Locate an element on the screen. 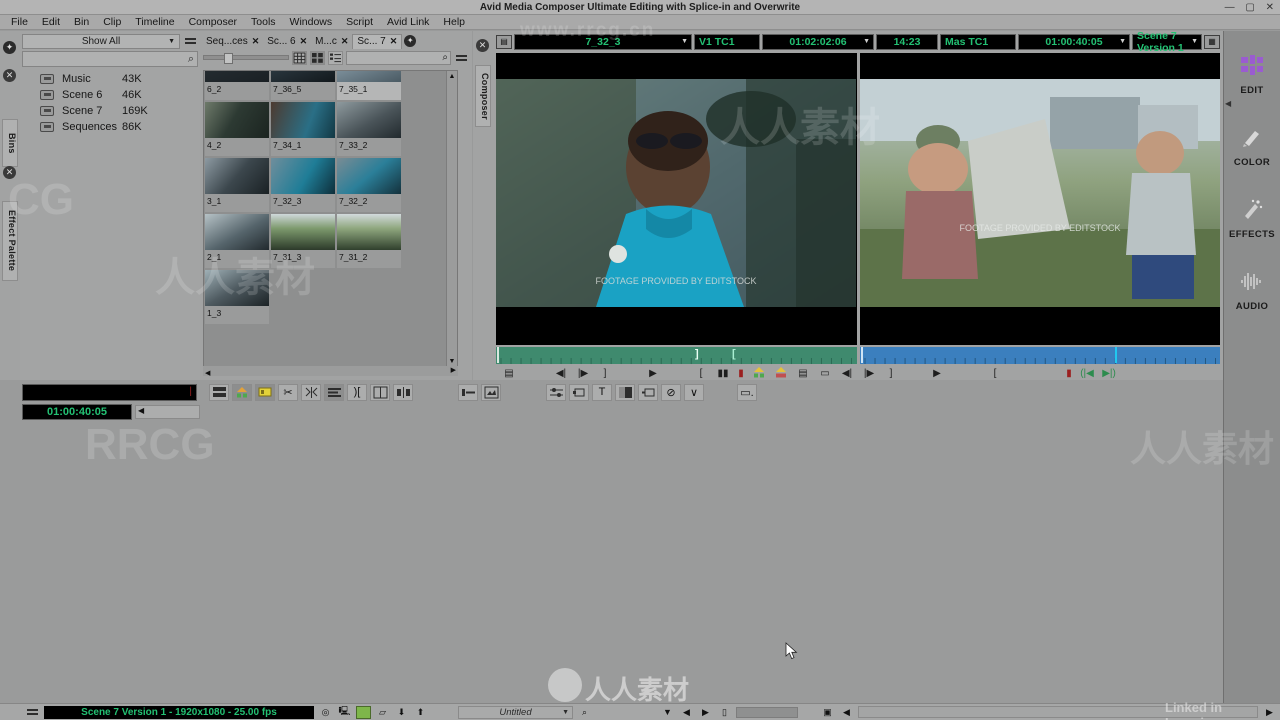 The image size is (1280, 720). record-timecode: 01:00:40:05 ▼ is located at coordinates (1074, 41).